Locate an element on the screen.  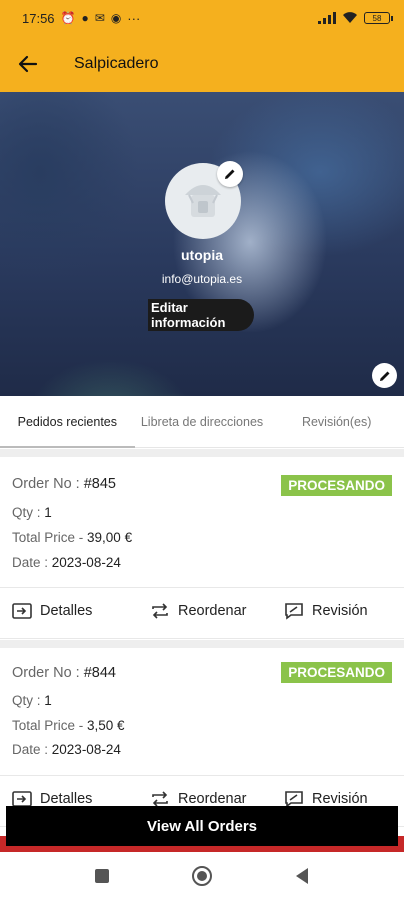
home-button is located at coordinates (202, 876).